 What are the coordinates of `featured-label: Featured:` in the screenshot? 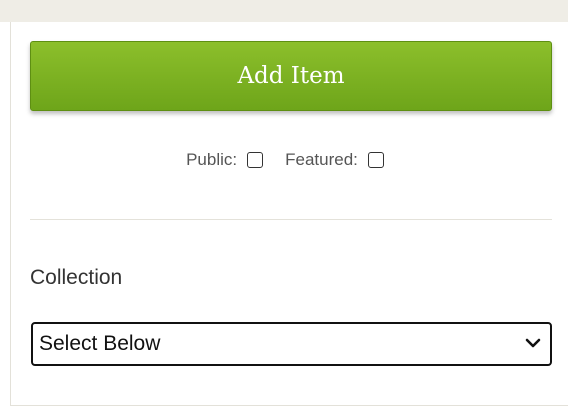 It's located at (321, 159).